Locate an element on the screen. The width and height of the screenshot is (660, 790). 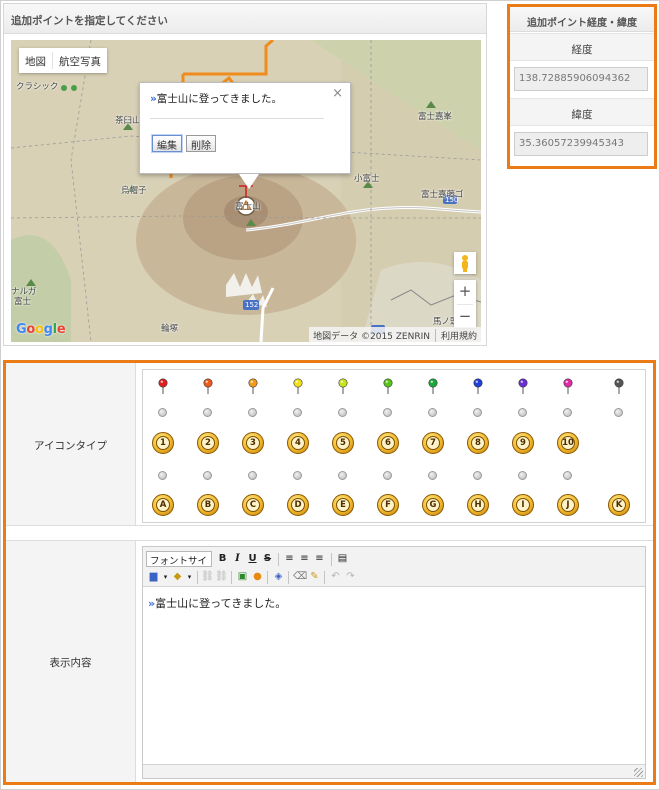
zoom-in-button: + is located at coordinates (465, 292).